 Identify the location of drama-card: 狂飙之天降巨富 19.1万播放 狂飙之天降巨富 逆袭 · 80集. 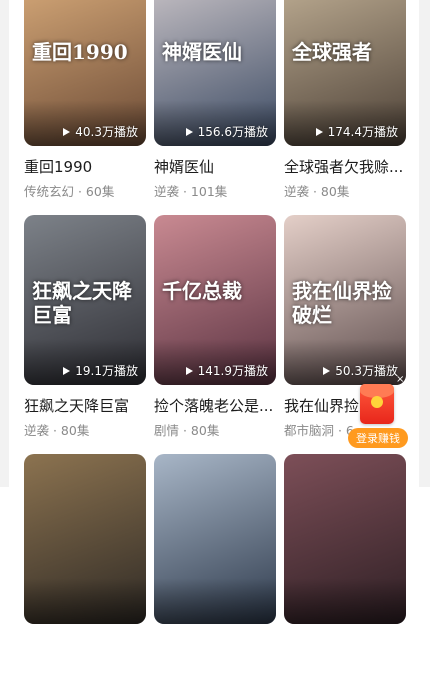
(85, 335).